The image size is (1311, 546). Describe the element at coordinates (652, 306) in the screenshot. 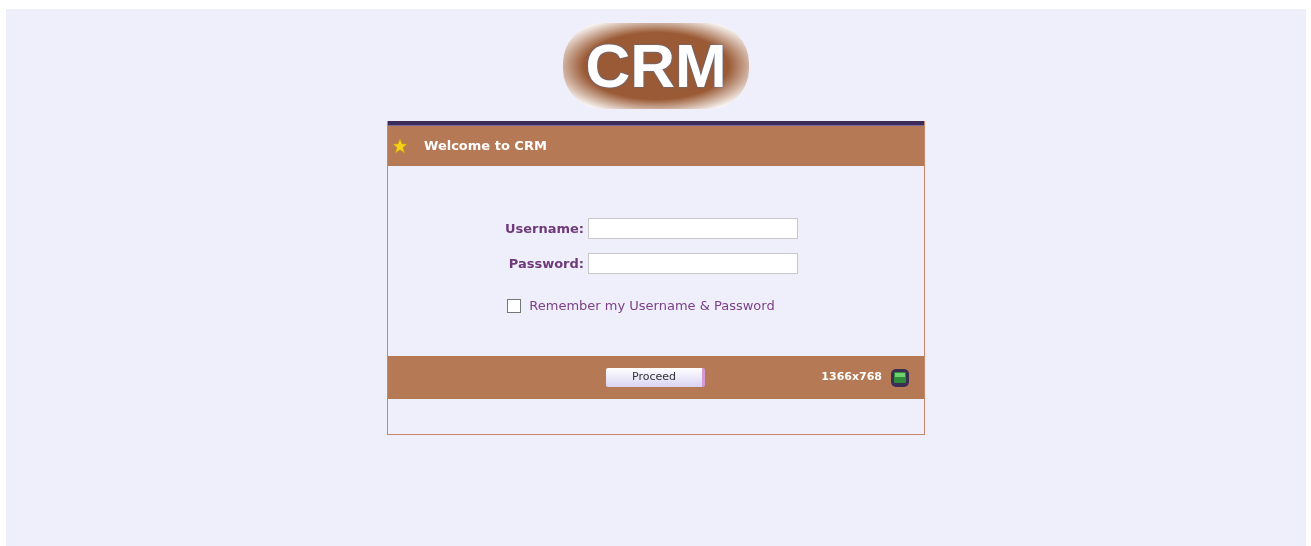

I see `remember-label: Remember my Username & Password` at that location.